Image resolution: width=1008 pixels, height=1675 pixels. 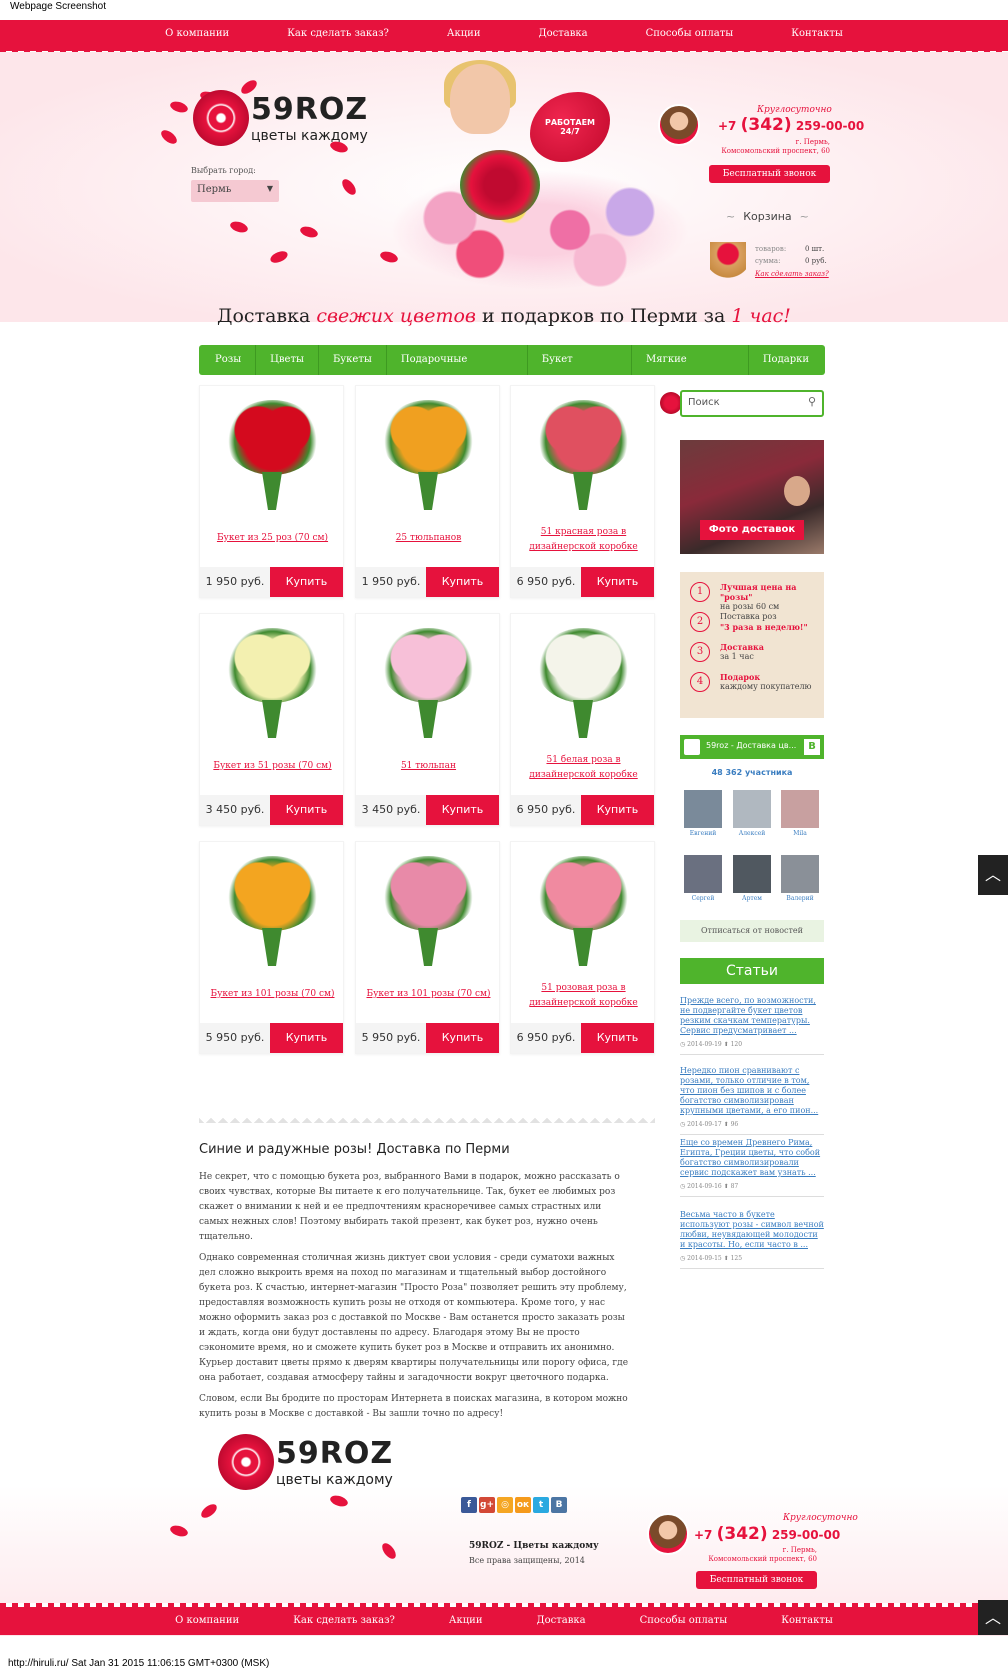 I want to click on vk-member: Валерий, so click(x=800, y=879).